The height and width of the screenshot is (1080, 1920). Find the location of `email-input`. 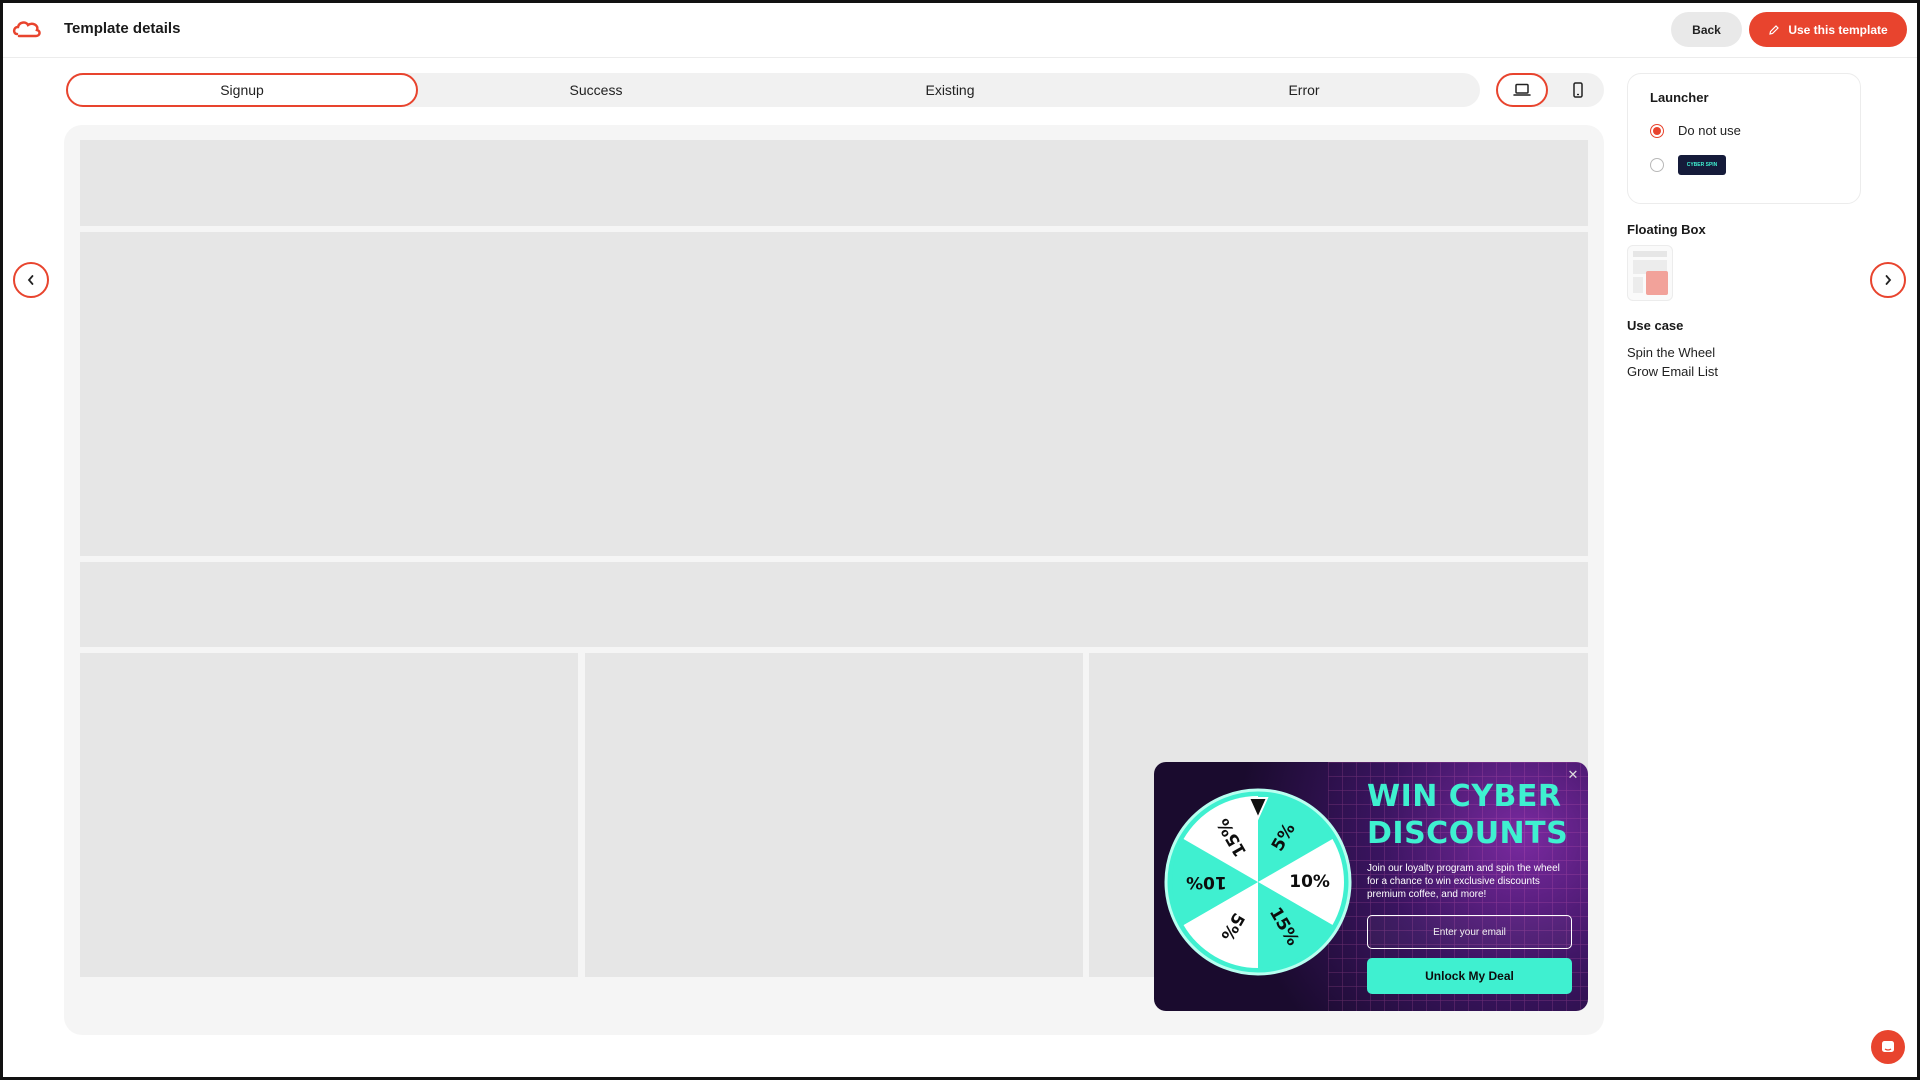

email-input is located at coordinates (1469, 932).